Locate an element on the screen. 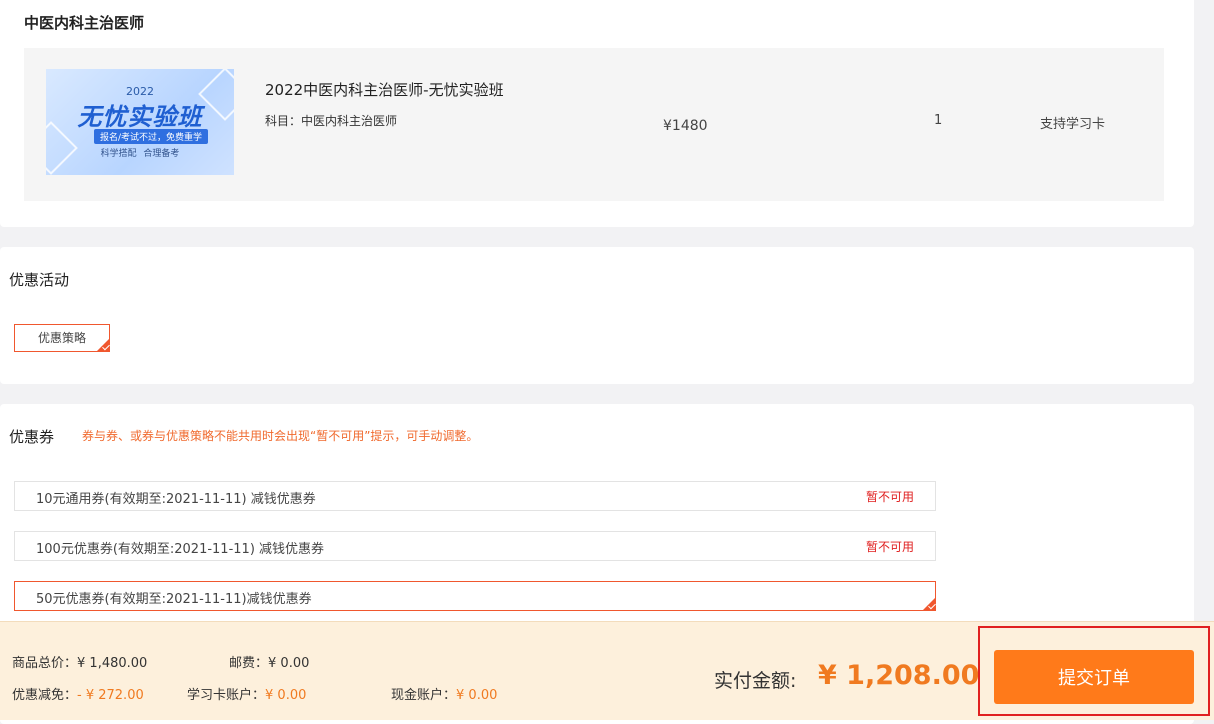 The height and width of the screenshot is (724, 1214). promotion-strategy-label: 优惠策略 is located at coordinates (61, 338).